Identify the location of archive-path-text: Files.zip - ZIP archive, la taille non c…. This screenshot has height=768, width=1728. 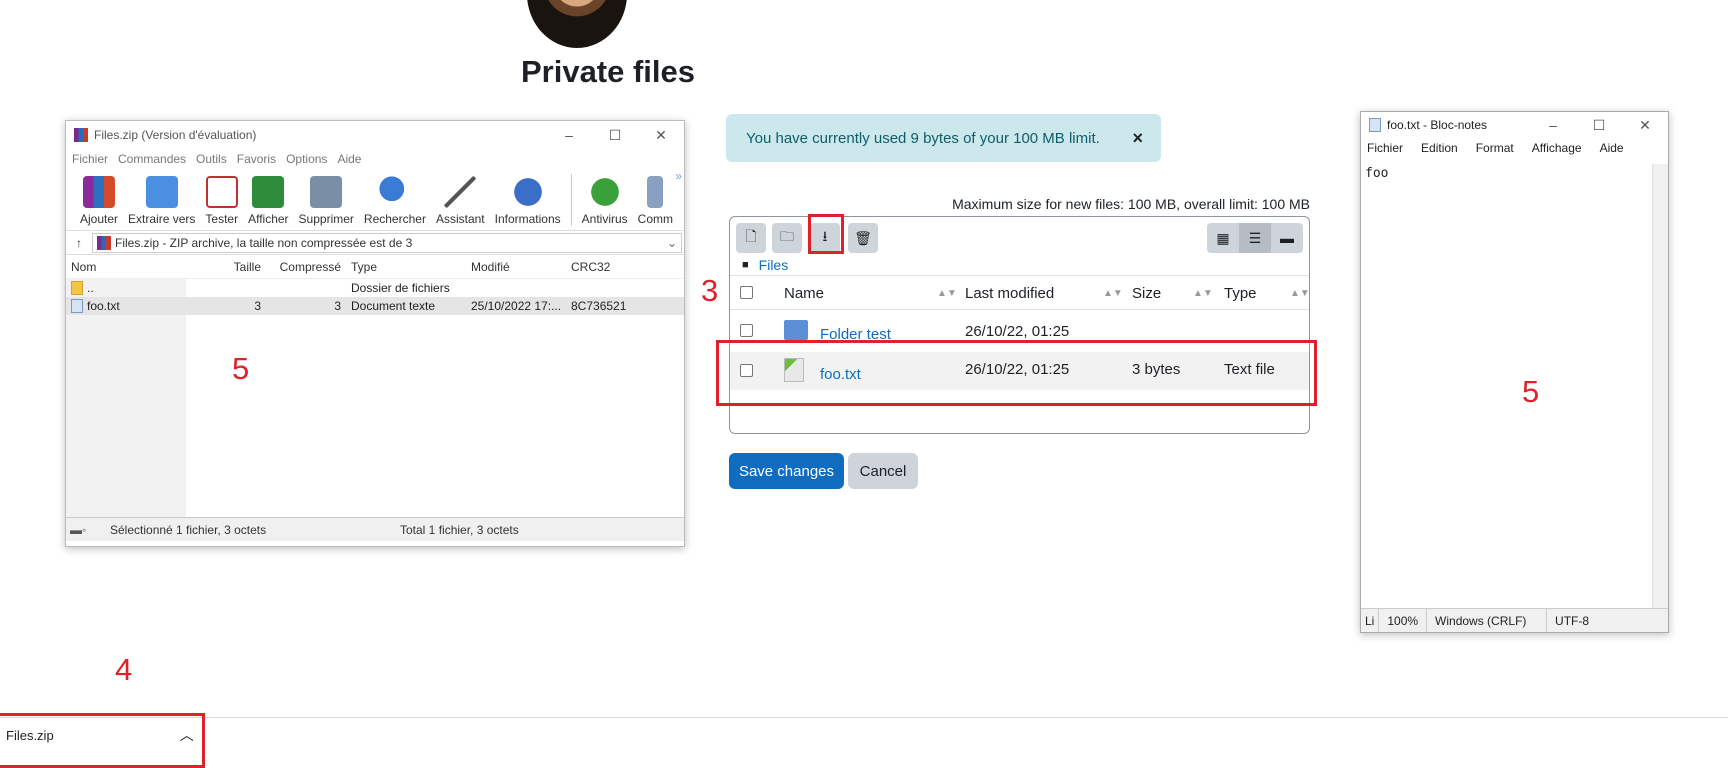
(264, 242).